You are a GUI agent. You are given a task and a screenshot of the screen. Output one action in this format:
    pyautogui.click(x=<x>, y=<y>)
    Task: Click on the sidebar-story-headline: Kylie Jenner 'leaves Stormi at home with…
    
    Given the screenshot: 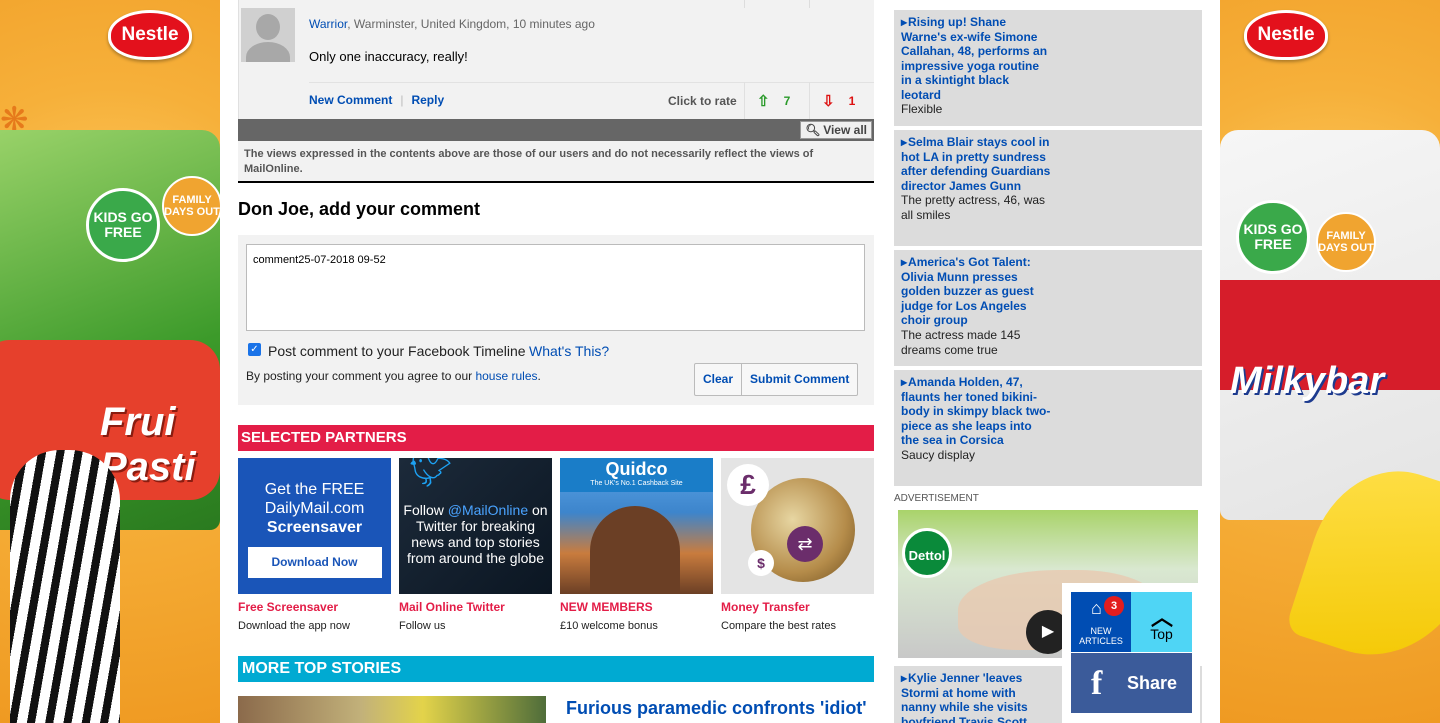 What is the action you would take?
    pyautogui.click(x=976, y=697)
    